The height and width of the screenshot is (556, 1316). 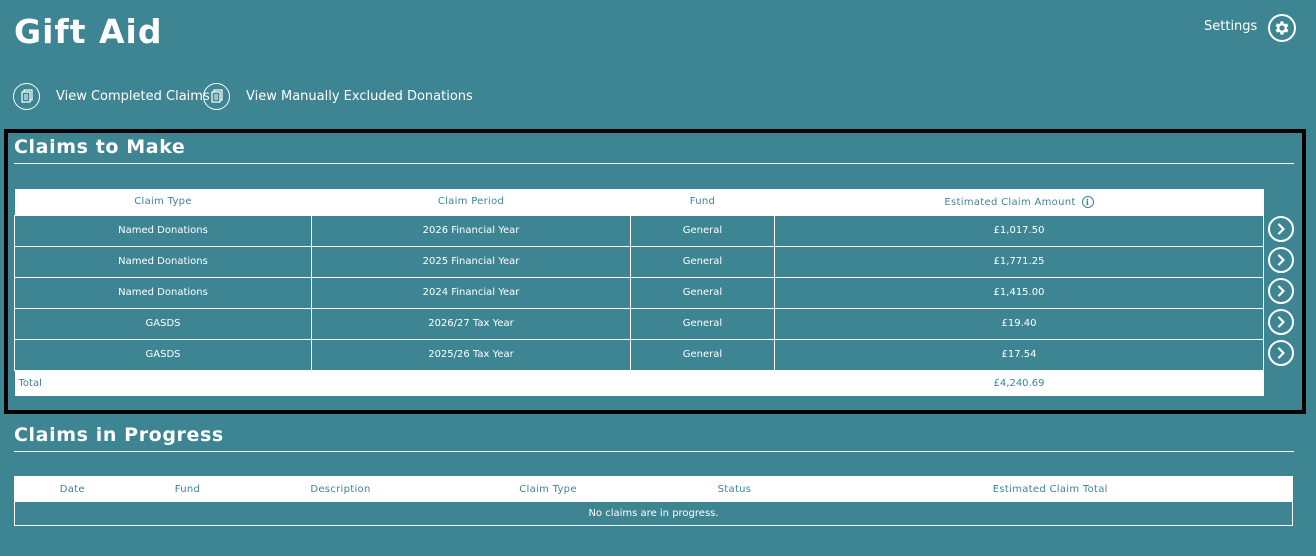 I want to click on column-header: Estimated Claim Total, so click(x=1050, y=489).